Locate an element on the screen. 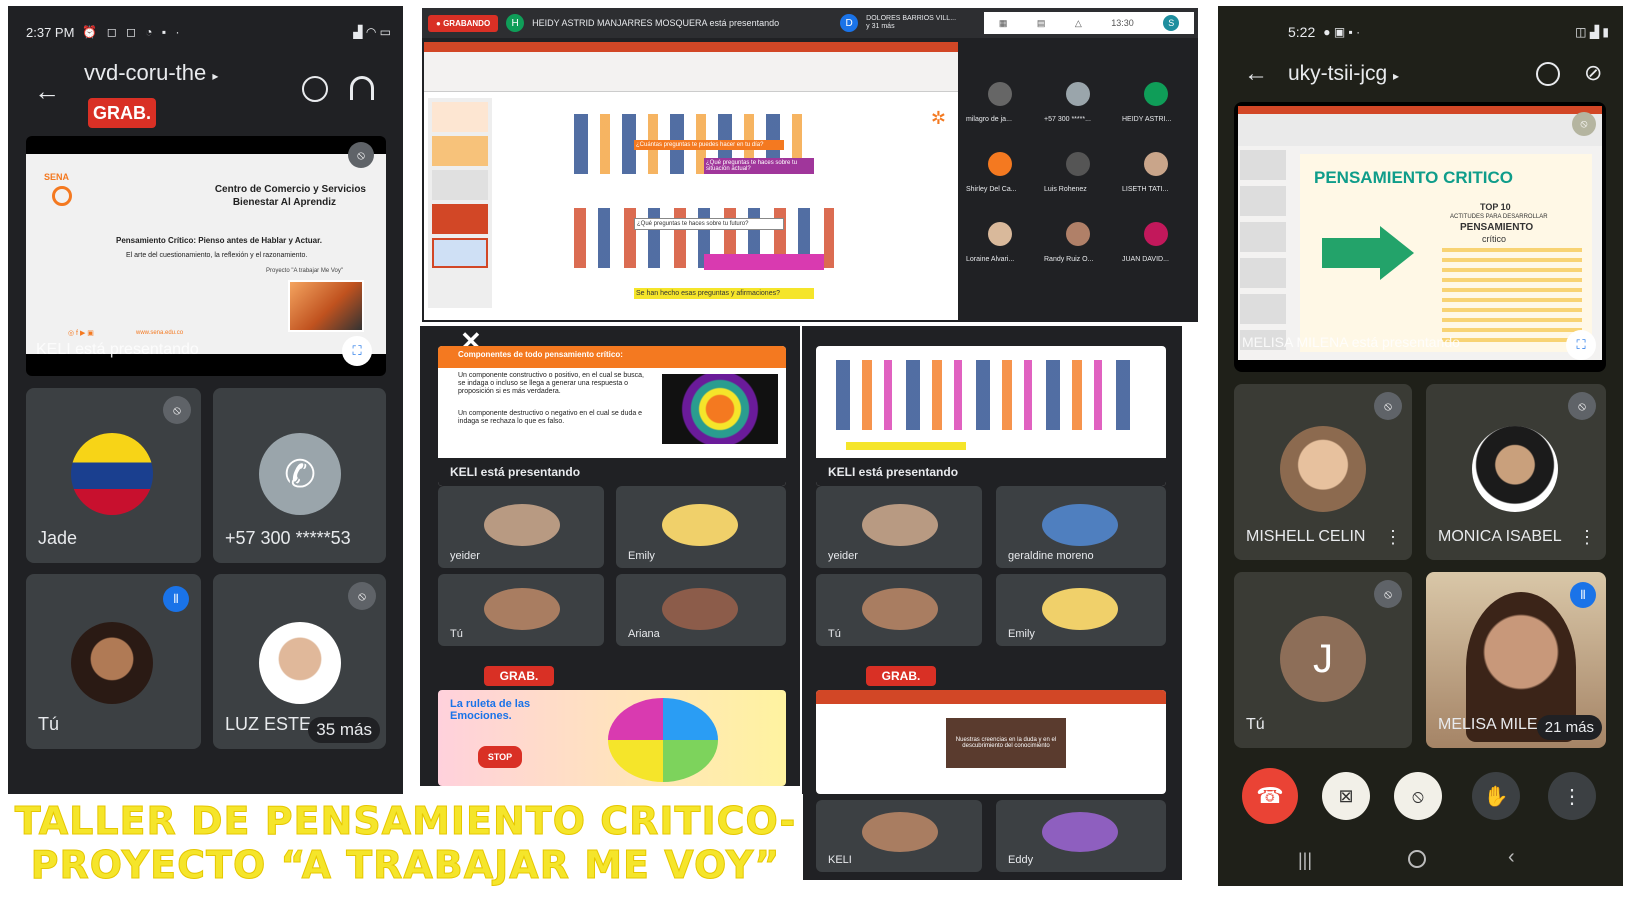 The image size is (1633, 920). slide-sub-2: ACTITUDES PARA DESARROLLAR is located at coordinates (1499, 217).